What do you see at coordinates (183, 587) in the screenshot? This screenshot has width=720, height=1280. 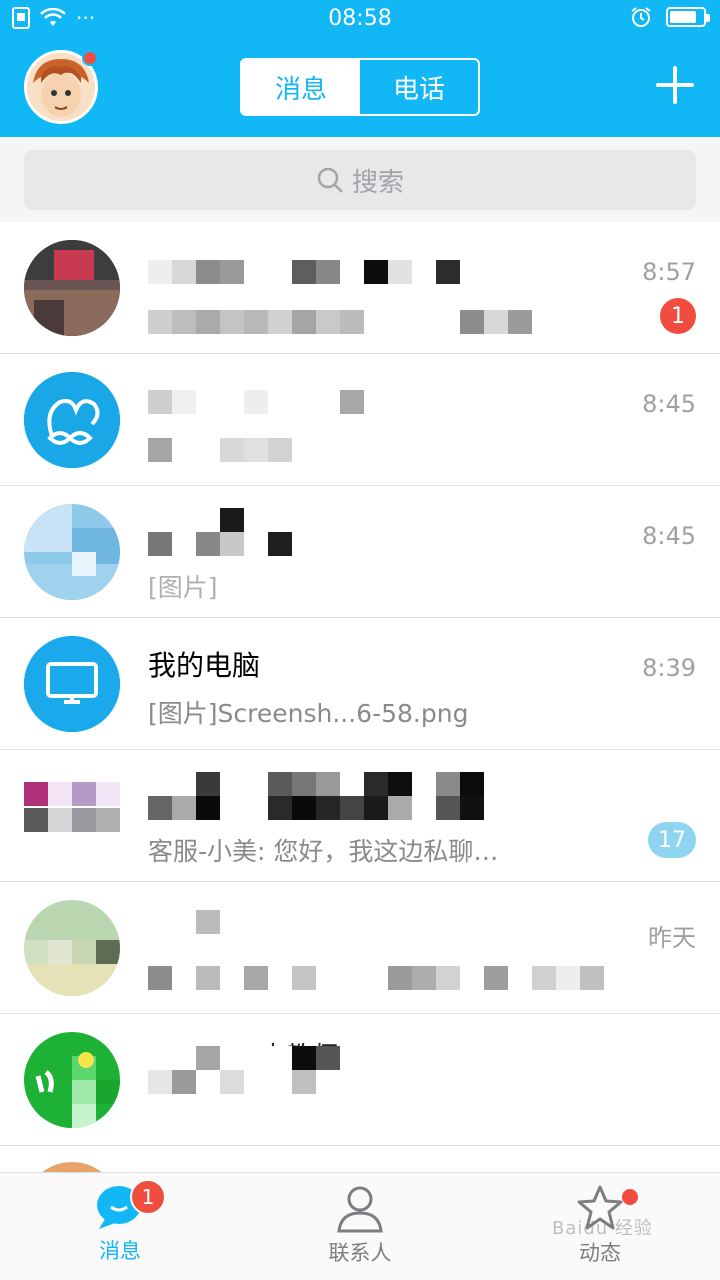 I see `conversation-preview: [图片]` at bounding box center [183, 587].